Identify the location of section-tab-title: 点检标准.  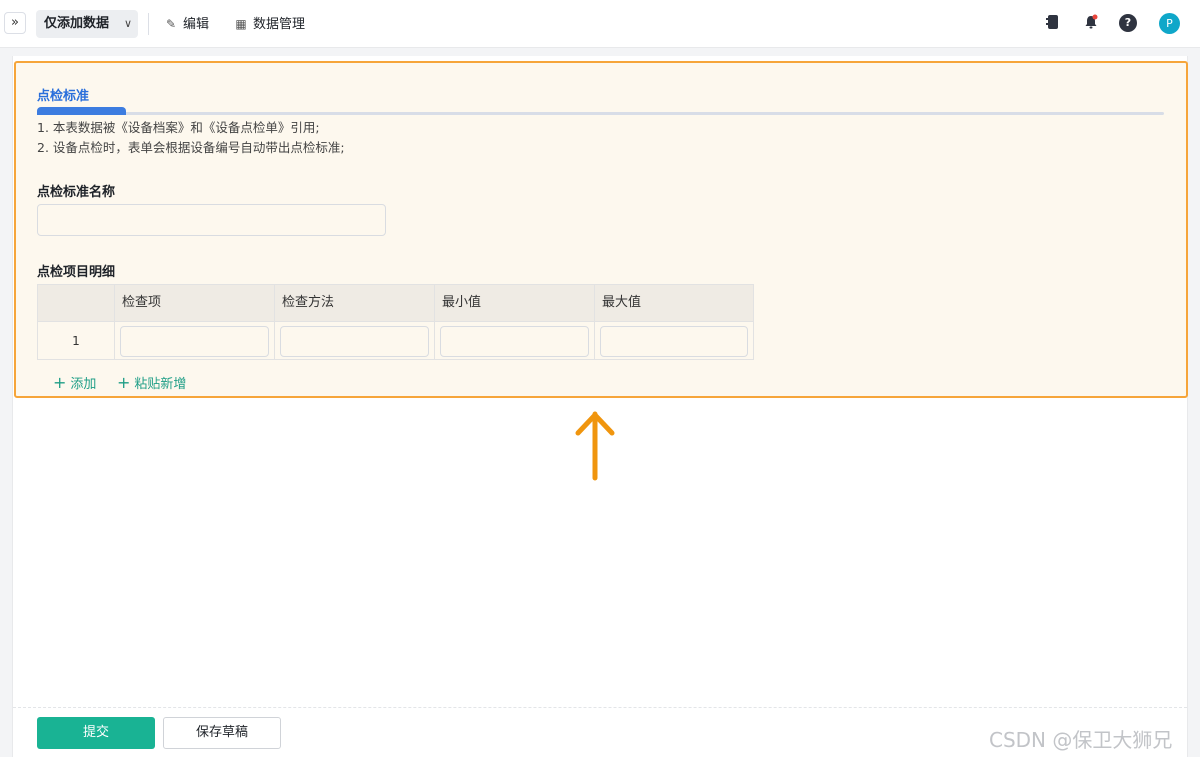
(63, 94).